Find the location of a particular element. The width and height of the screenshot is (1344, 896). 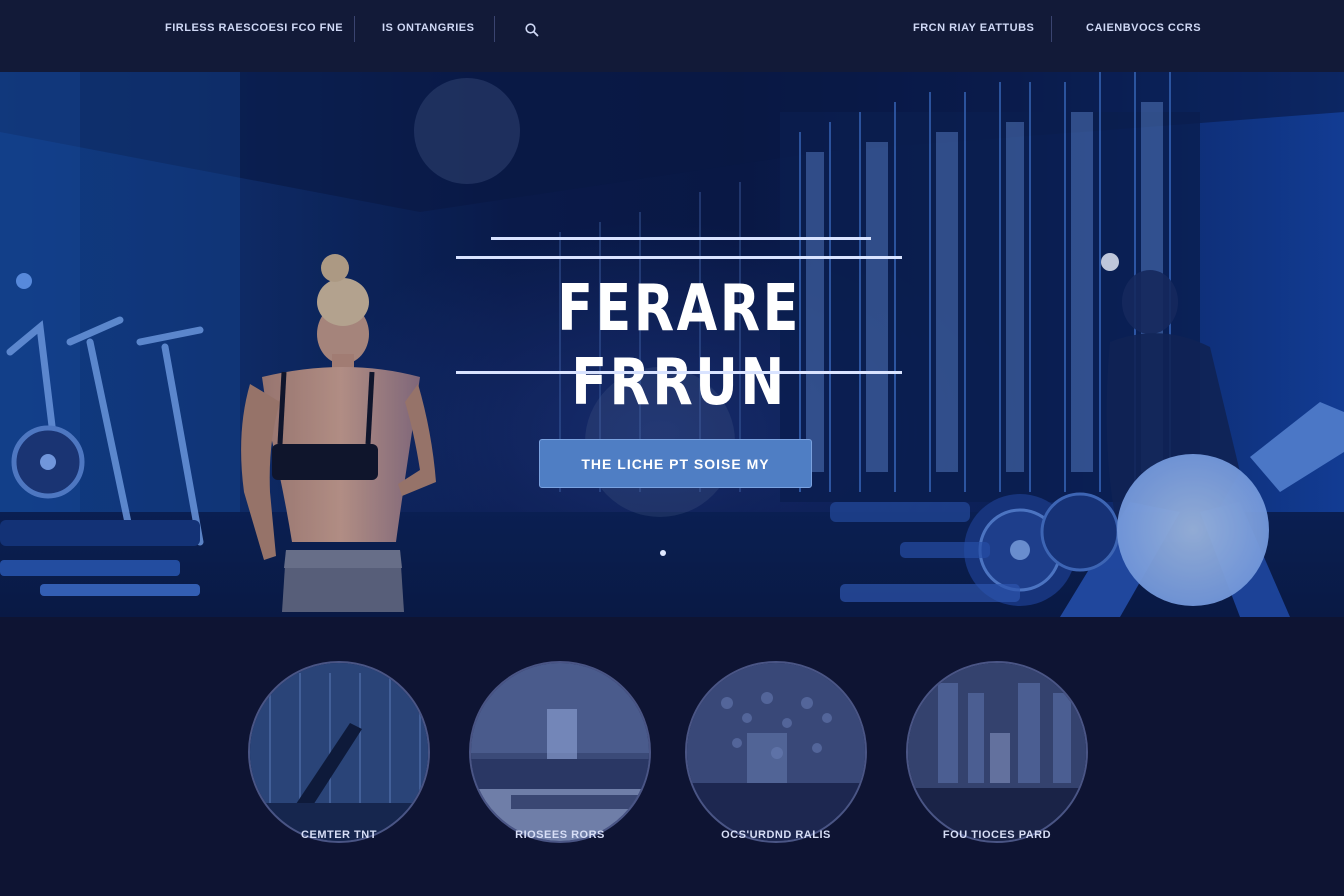

hero-cta-button: THE LICHE PT SOISE MY is located at coordinates (675, 463).